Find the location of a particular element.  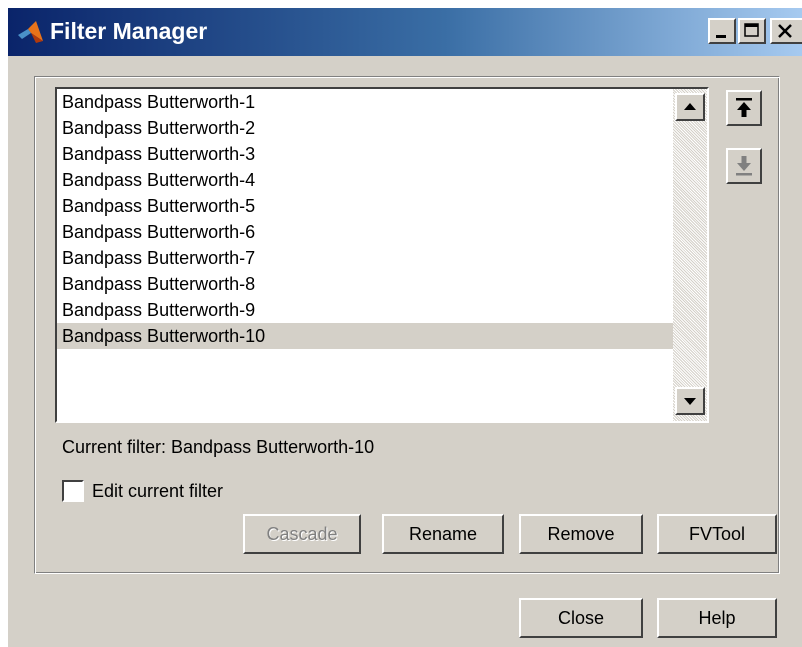

list-item: Bandpass Butterworth-3 is located at coordinates (365, 154).